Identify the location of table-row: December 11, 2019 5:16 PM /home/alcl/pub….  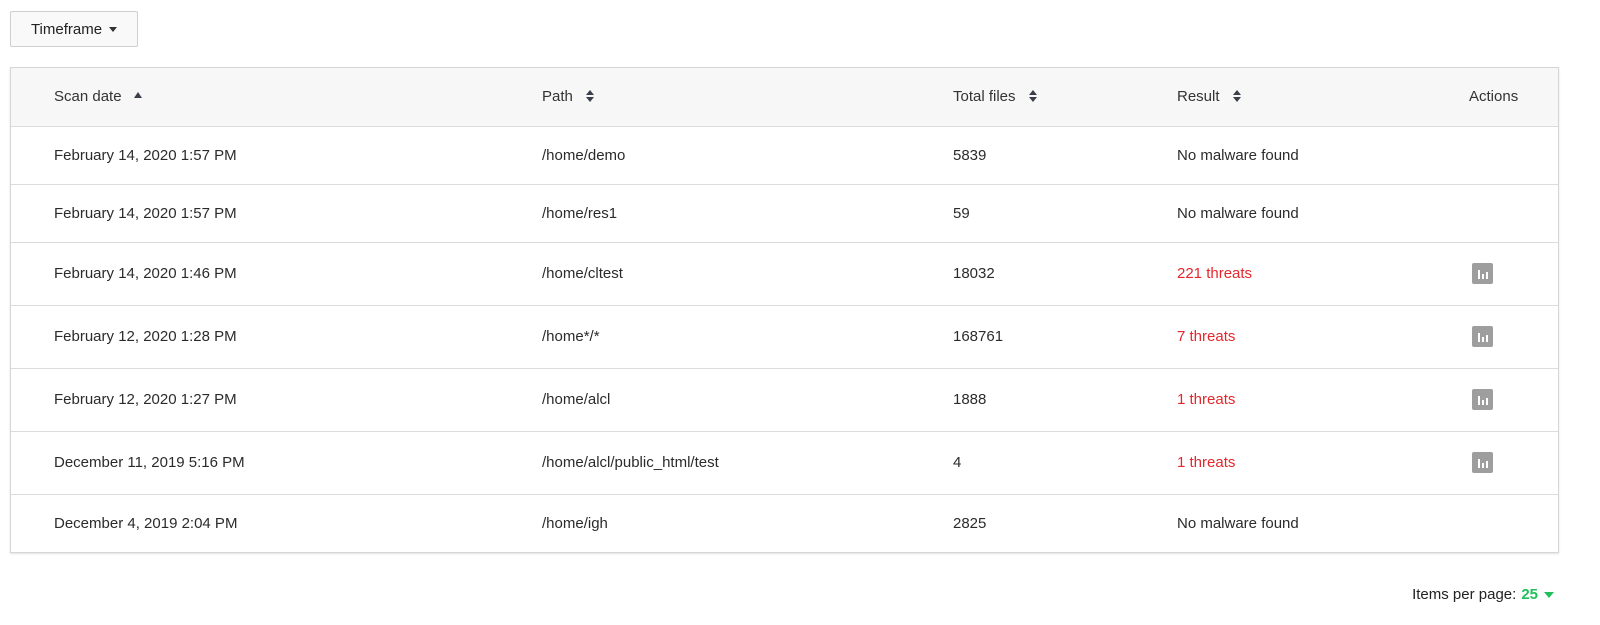
(784, 463).